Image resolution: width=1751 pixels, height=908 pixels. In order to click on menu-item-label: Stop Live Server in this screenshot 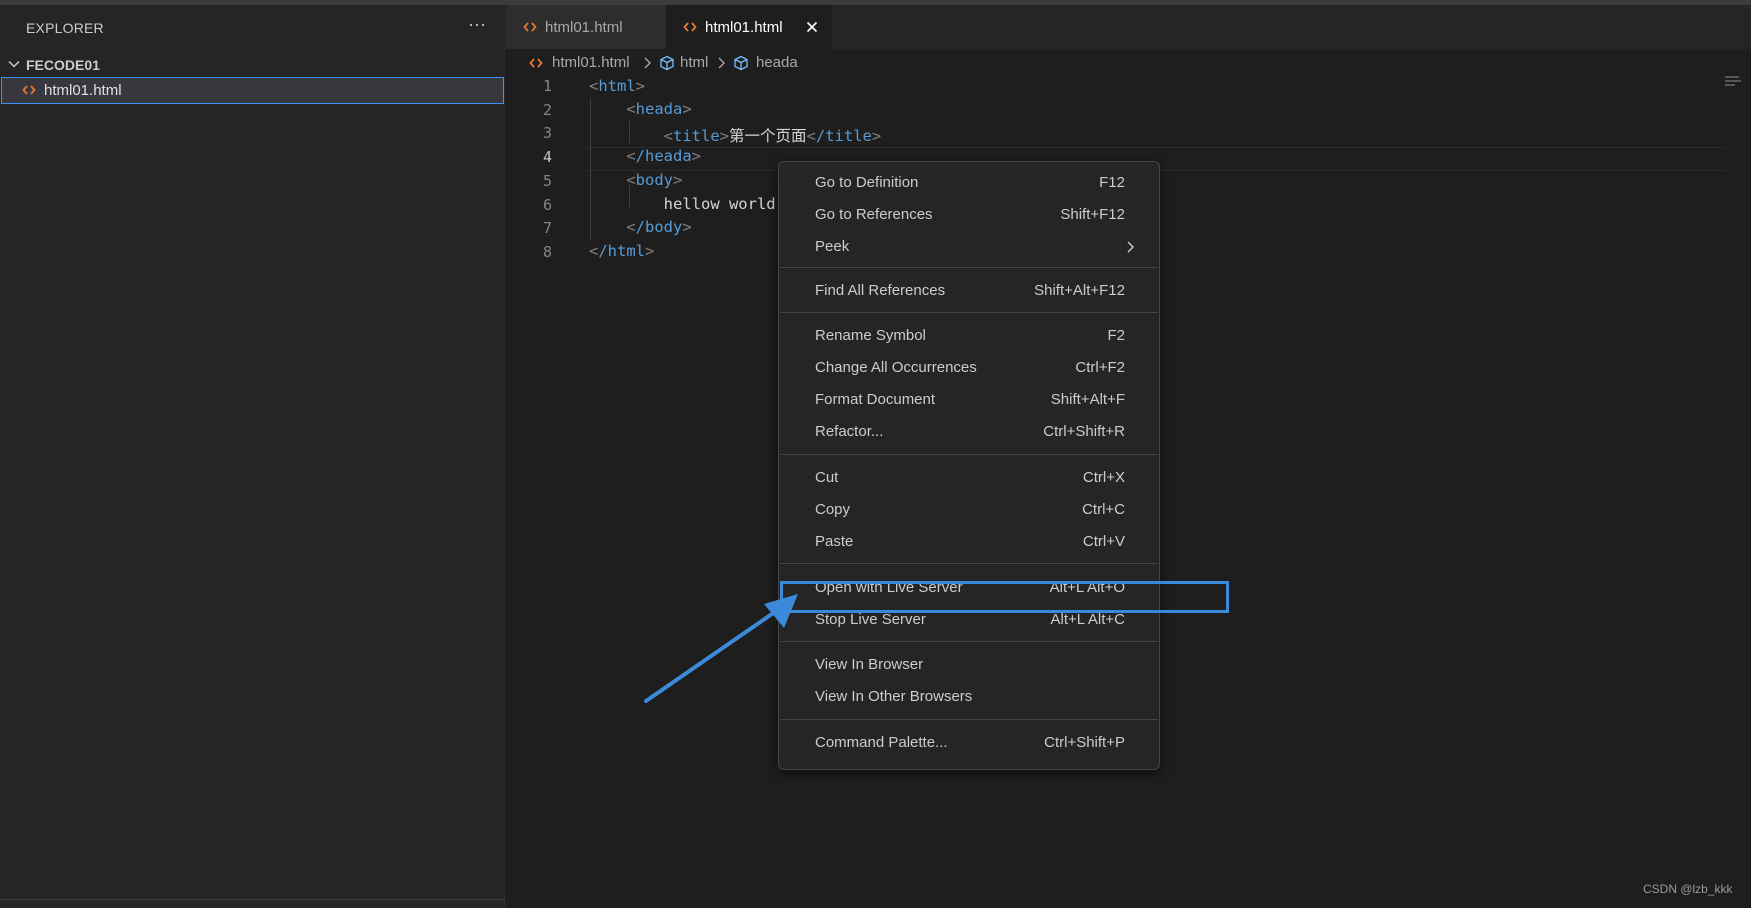, I will do `click(870, 619)`.